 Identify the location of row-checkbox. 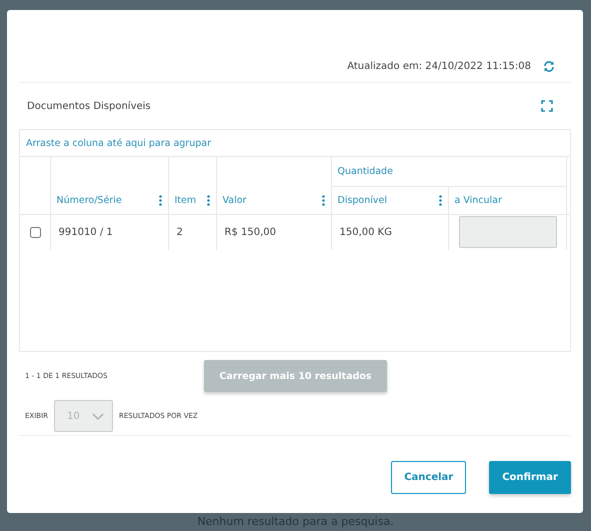
(35, 232).